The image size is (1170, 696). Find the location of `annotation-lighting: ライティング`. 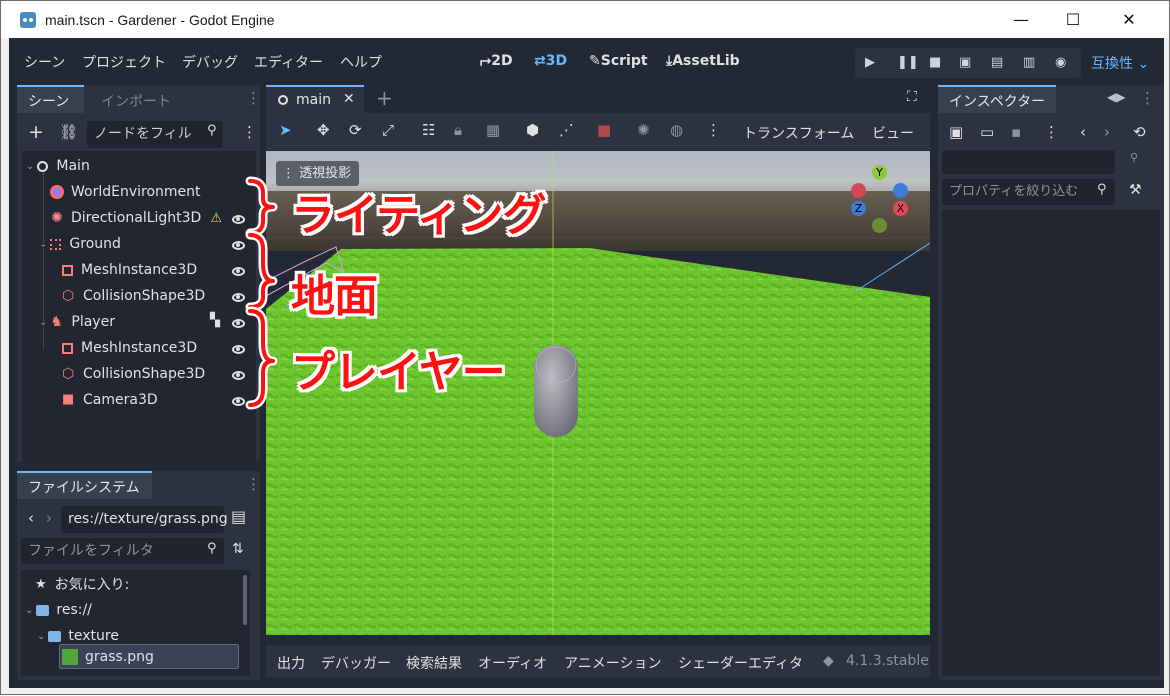

annotation-lighting: ライティング is located at coordinates (418, 215).